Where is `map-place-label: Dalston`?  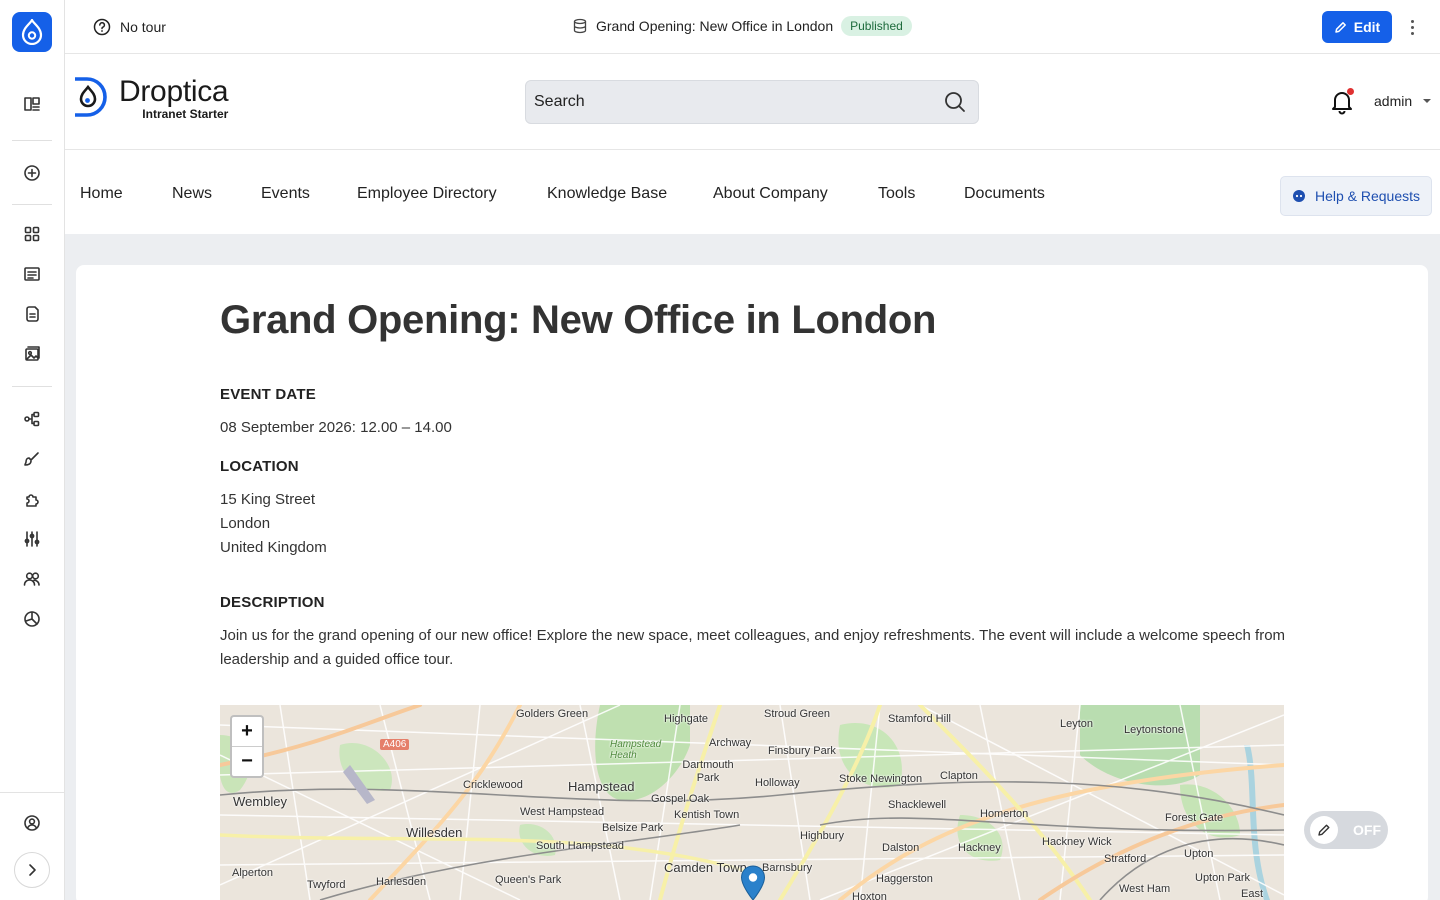
map-place-label: Dalston is located at coordinates (901, 848).